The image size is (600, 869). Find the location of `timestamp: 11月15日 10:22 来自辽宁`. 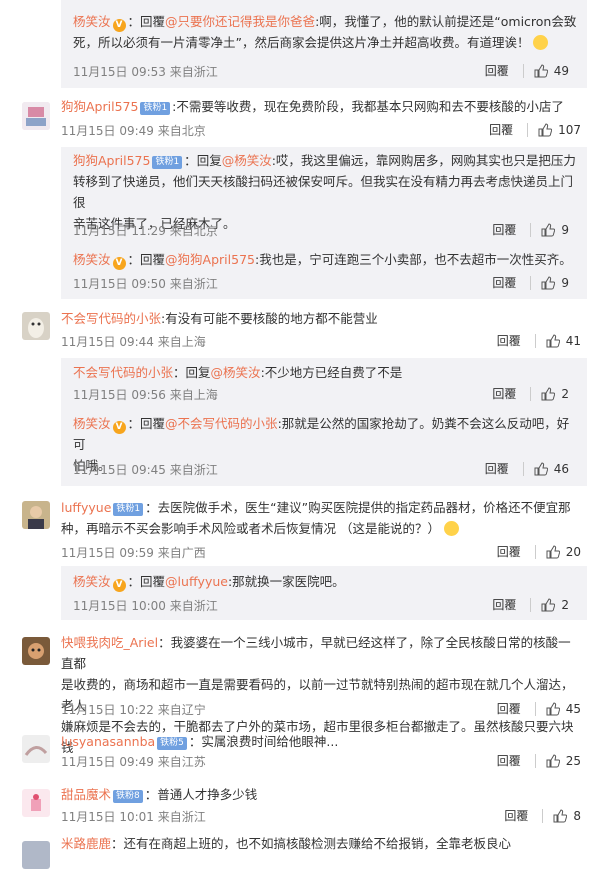

timestamp: 11月15日 10:22 来自辽宁 is located at coordinates (133, 710).